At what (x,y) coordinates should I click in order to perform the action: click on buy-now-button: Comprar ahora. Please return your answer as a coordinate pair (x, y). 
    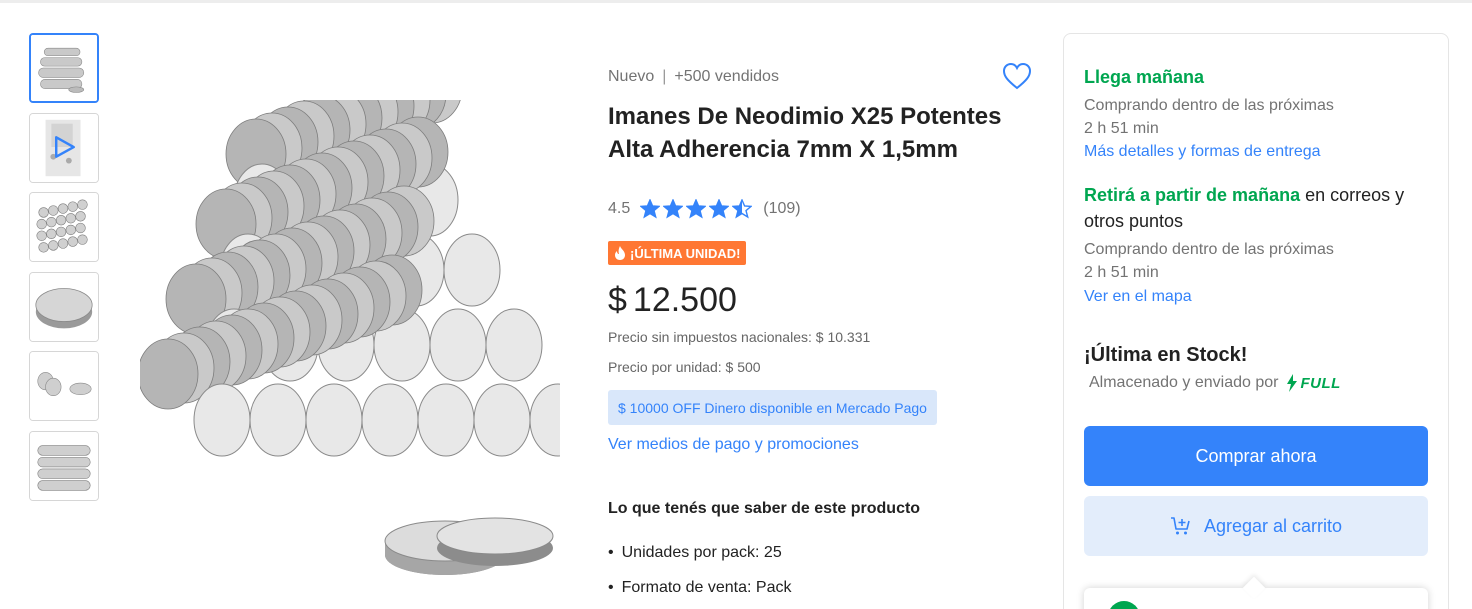
    Looking at the image, I should click on (1256, 456).